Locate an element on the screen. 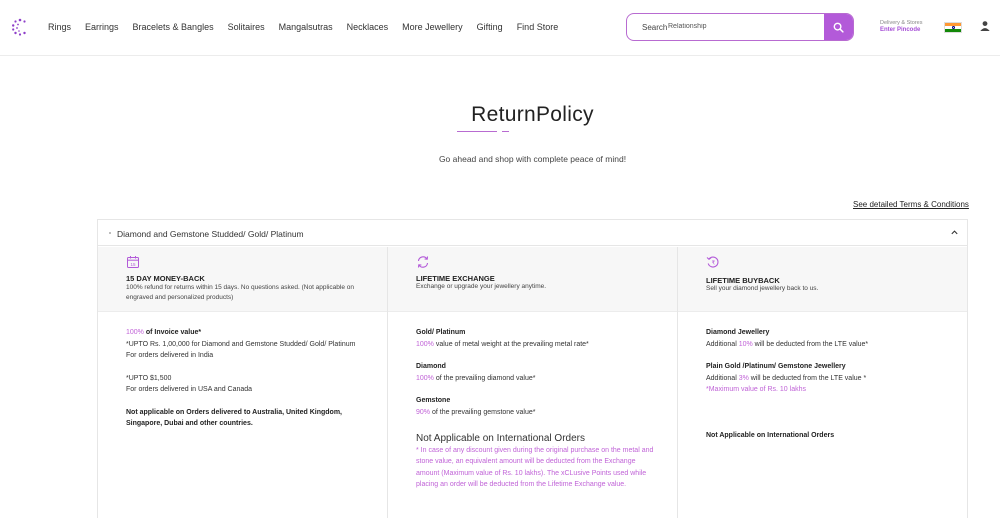  search-bar: Search is located at coordinates (740, 27).